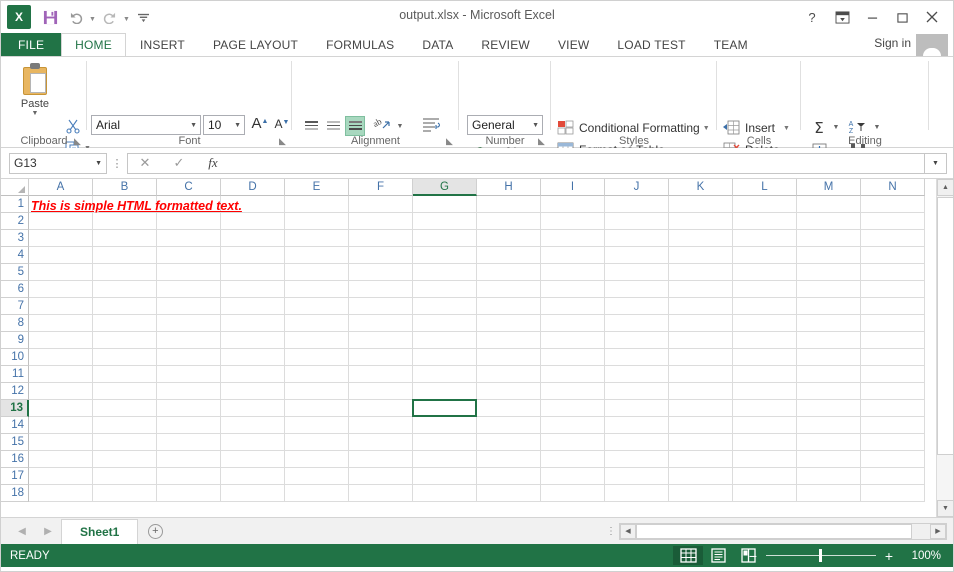  Describe the element at coordinates (189, 340) in the screenshot. I see `cell-C9` at that location.